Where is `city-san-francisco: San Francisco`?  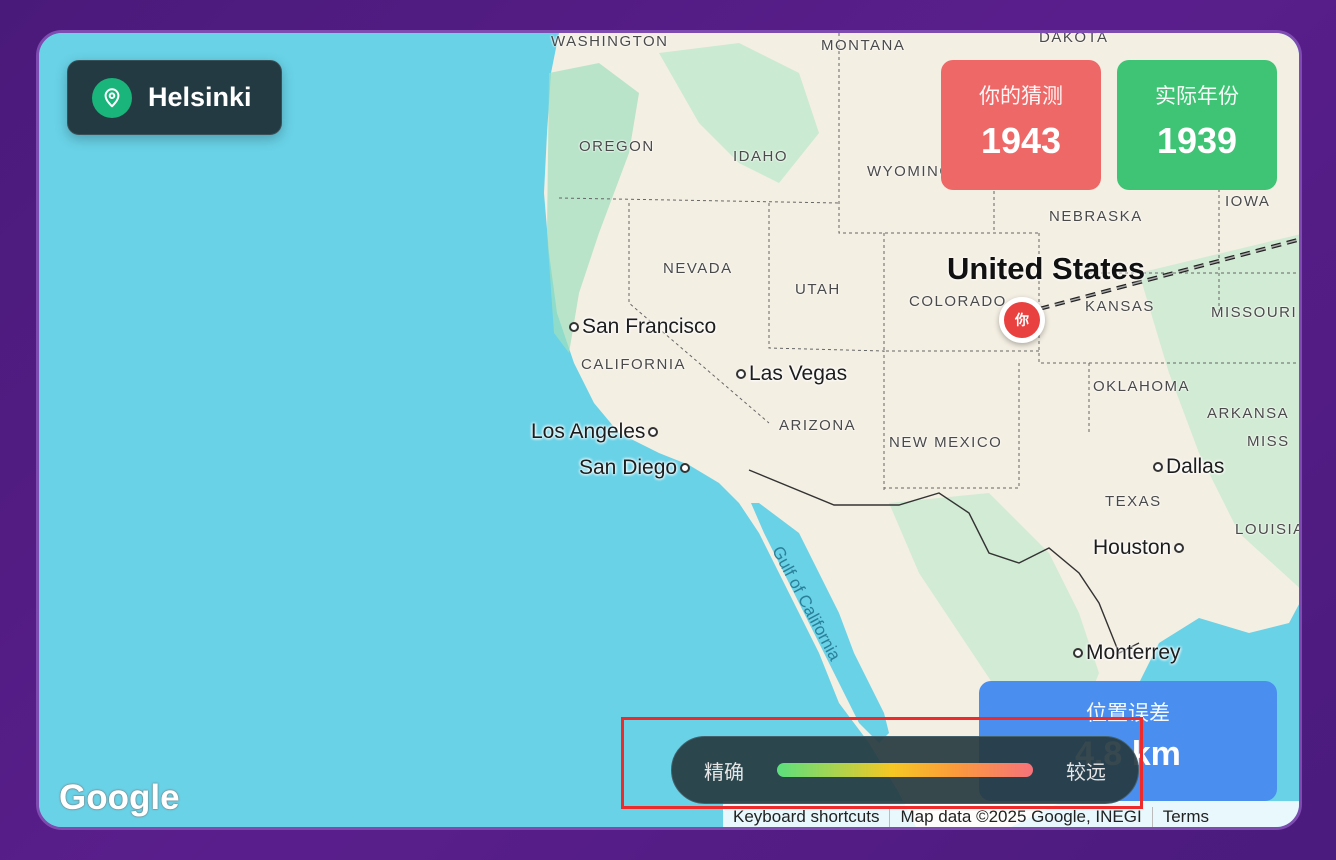
city-san-francisco: San Francisco is located at coordinates (642, 327).